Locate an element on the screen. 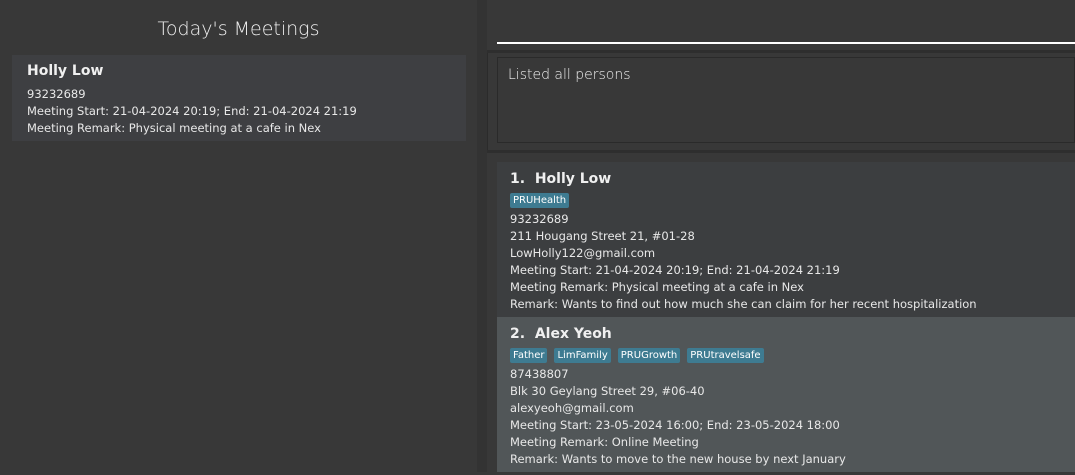 This screenshot has height=475, width=1075. person-email: alexyeoh@gmail.com is located at coordinates (572, 408).